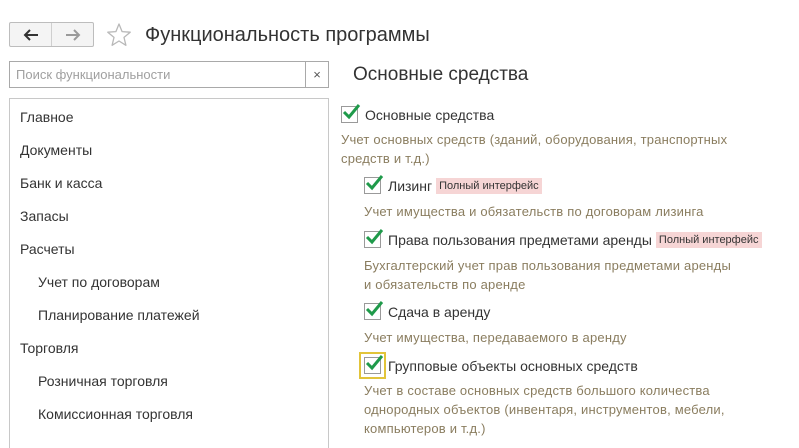 This screenshot has height=448, width=799. I want to click on arrow-right-icon, so click(72, 34).